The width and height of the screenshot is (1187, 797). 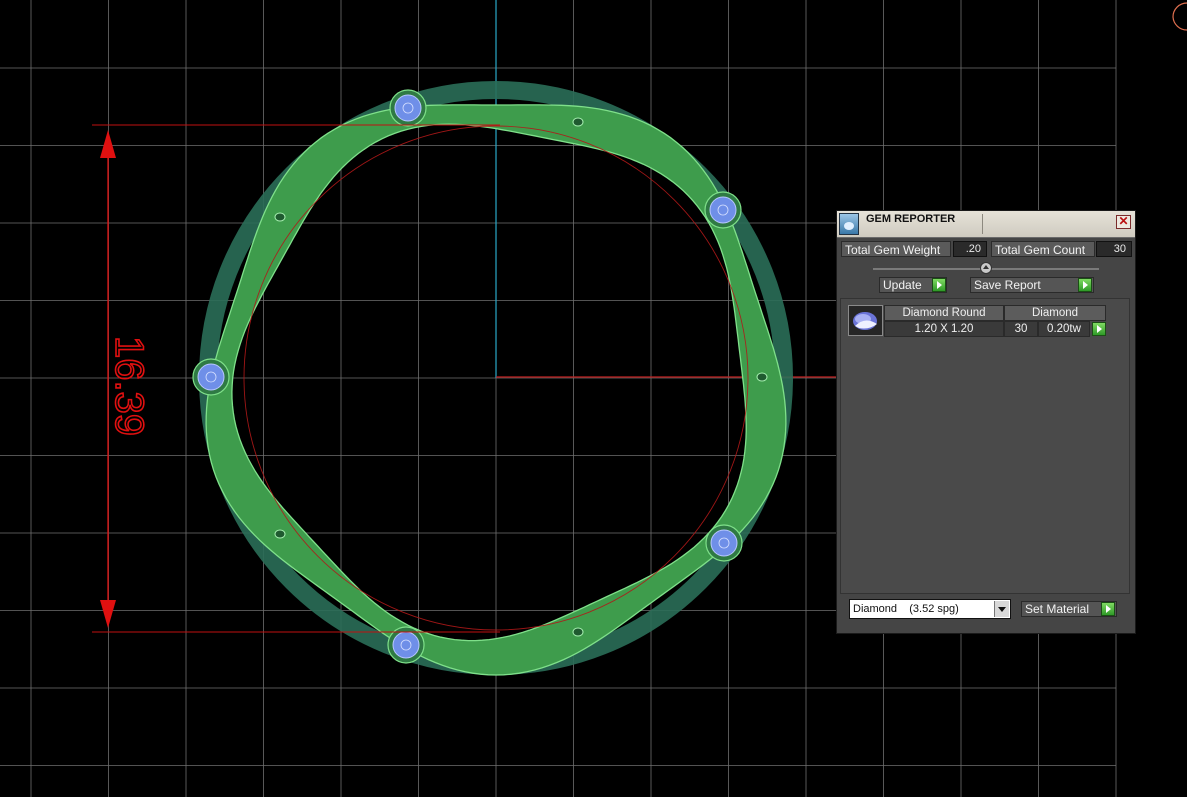 What do you see at coordinates (1032, 285) in the screenshot?
I see `save-report-button: Save Report` at bounding box center [1032, 285].